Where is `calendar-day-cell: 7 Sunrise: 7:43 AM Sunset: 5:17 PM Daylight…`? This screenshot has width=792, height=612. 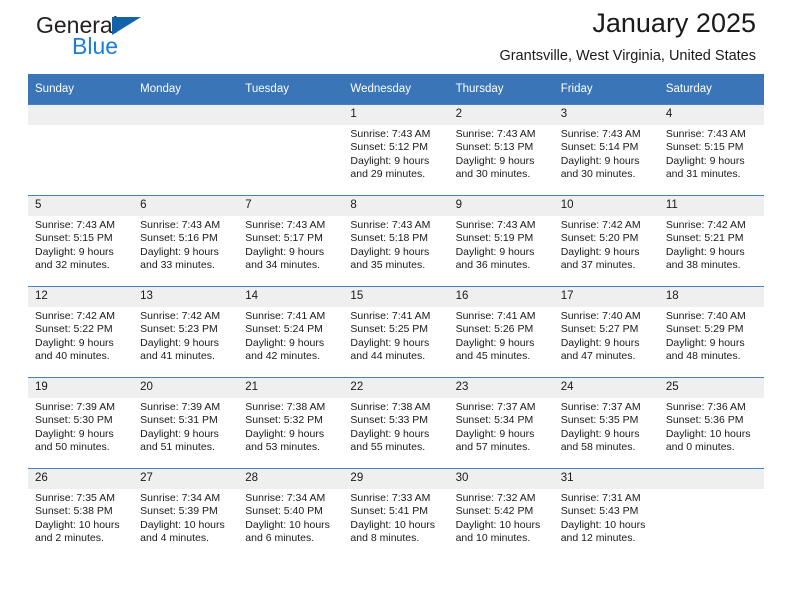 calendar-day-cell: 7 Sunrise: 7:43 AM Sunset: 5:17 PM Daylight… is located at coordinates (291, 241).